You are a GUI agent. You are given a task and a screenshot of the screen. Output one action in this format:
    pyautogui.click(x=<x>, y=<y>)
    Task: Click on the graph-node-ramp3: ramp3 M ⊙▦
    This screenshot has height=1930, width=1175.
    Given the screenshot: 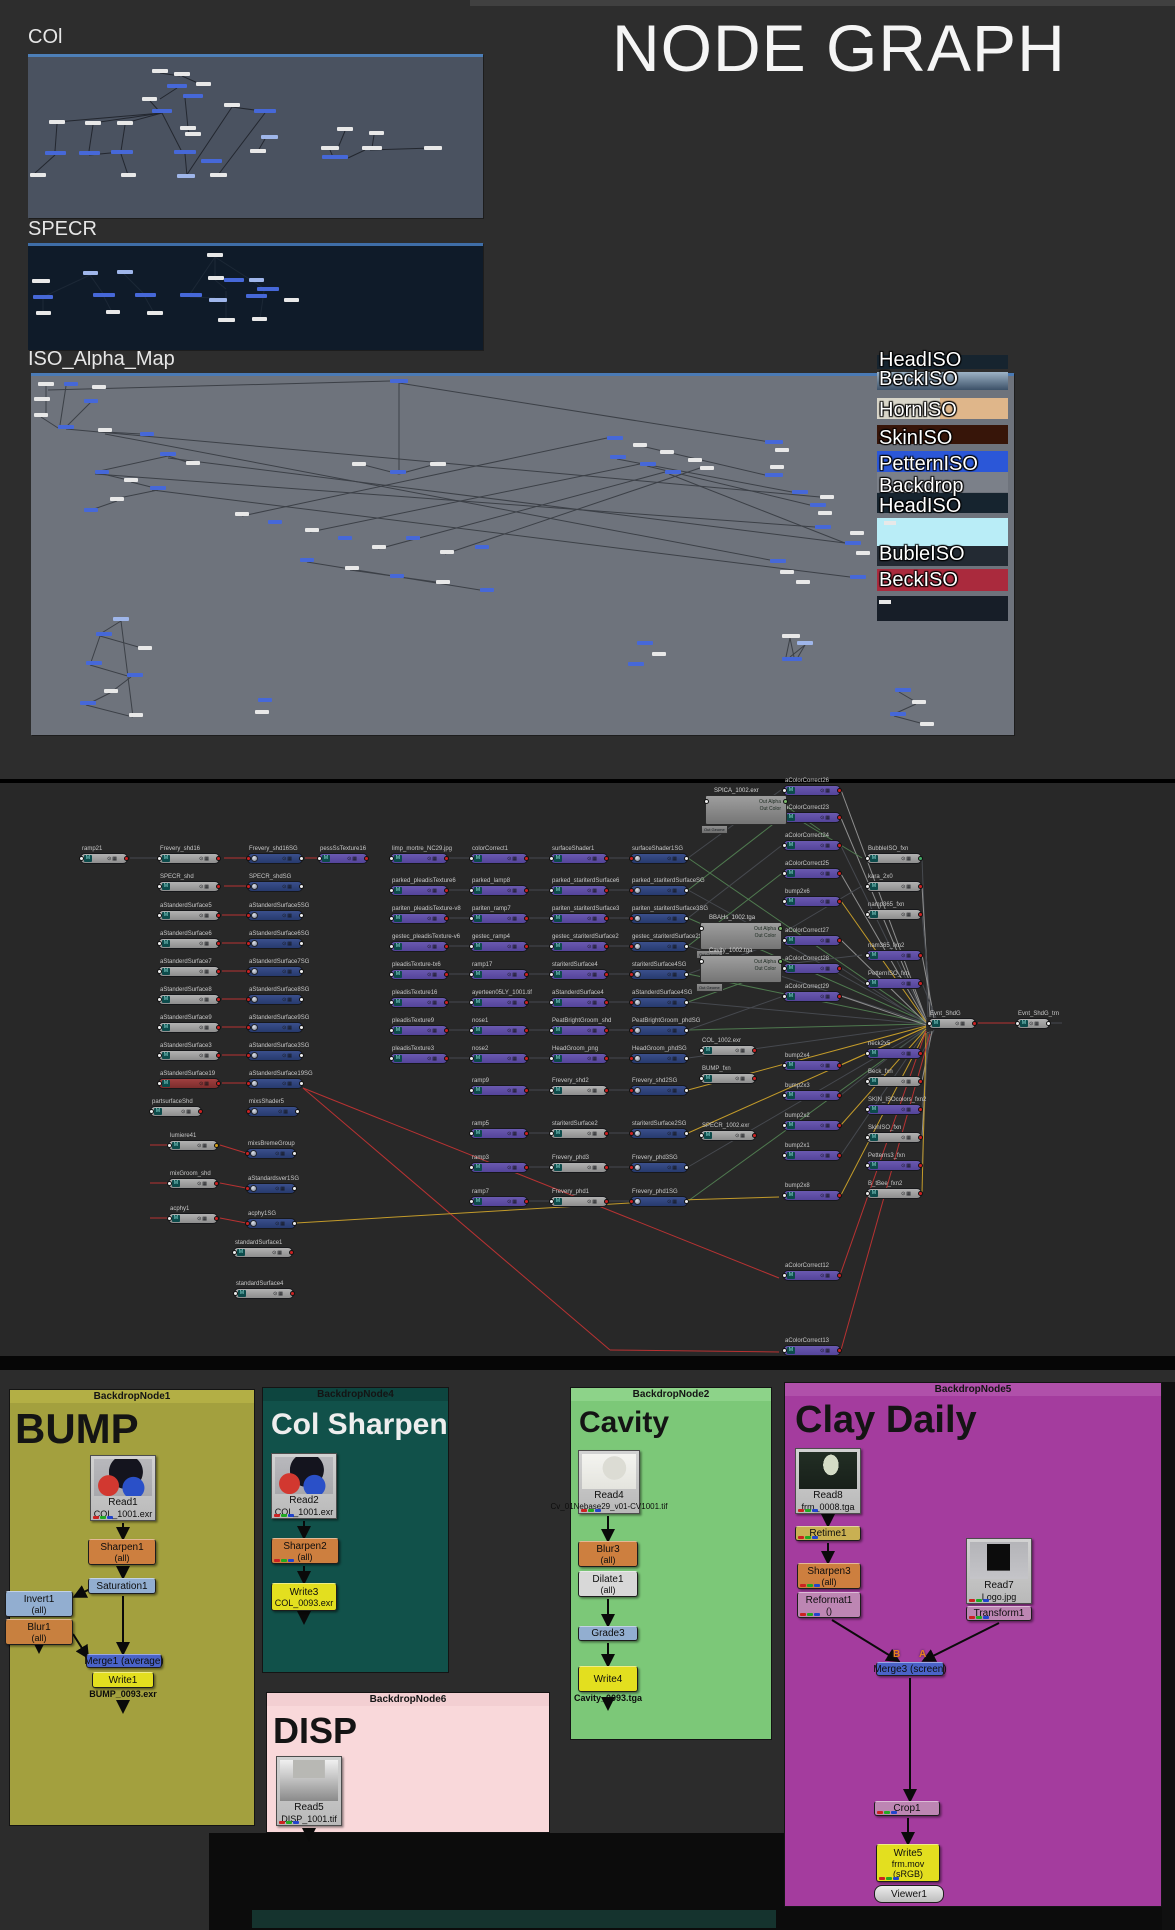 What is the action you would take?
    pyautogui.click(x=499, y=1164)
    